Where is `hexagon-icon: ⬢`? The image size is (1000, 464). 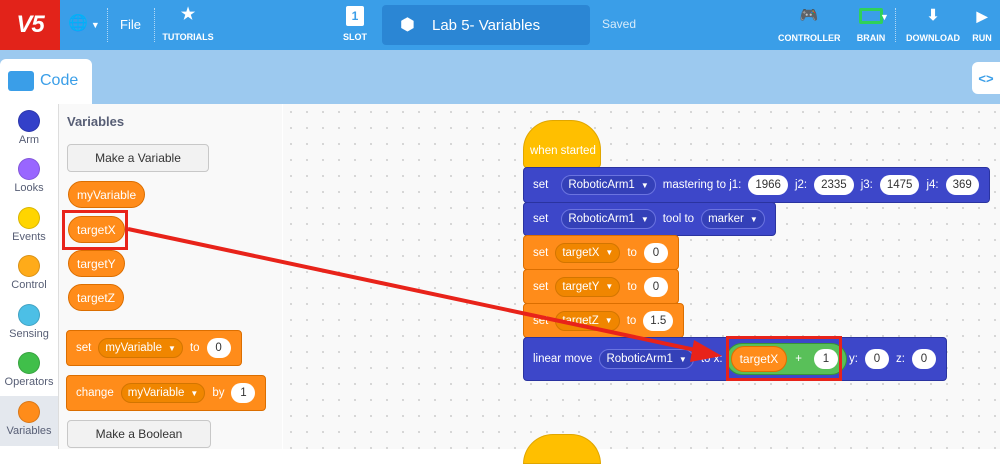
hexagon-icon: ⬢ is located at coordinates (407, 24).